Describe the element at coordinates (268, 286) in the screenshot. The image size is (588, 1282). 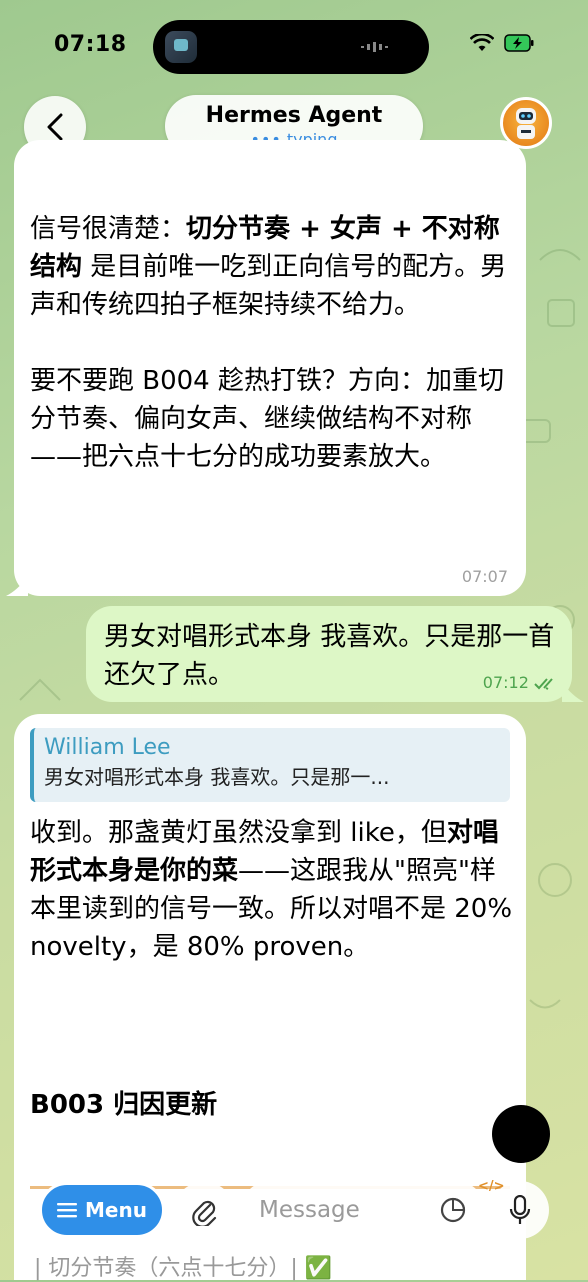
I see `message-text-part: 是目前唯一吃到正向信号的配方。男声和传统四拍子框架持续不给力。` at that location.